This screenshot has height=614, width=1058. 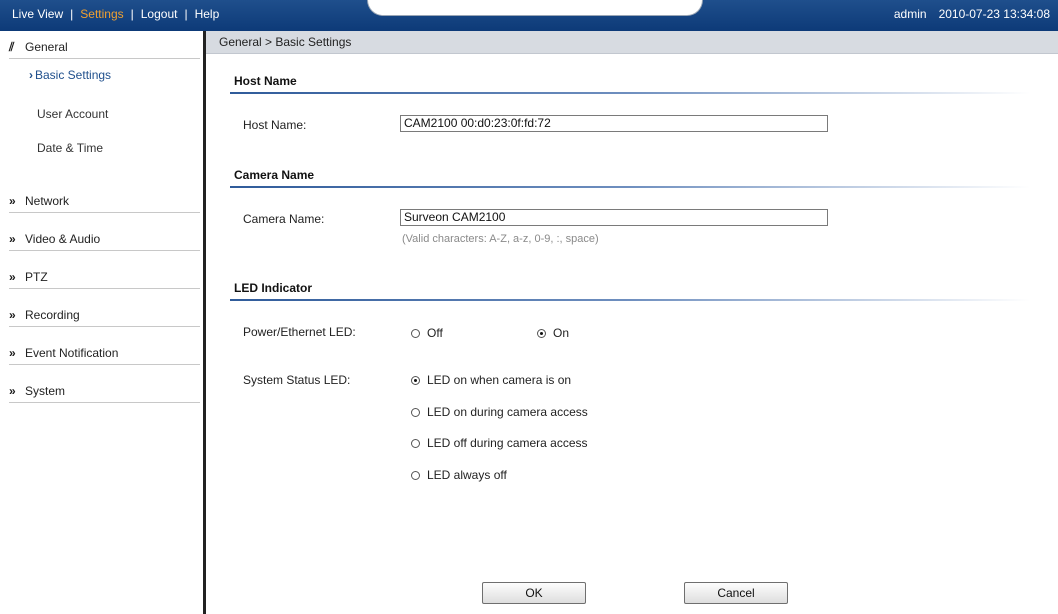 I want to click on sidebar-section-label: System, so click(x=45, y=391).